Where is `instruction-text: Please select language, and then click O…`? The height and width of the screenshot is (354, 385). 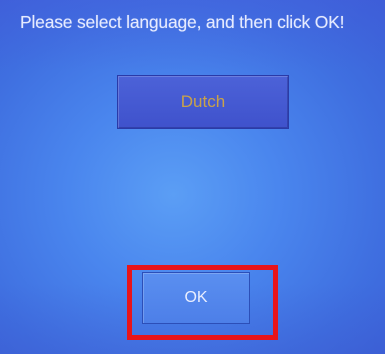 instruction-text: Please select language, and then click O… is located at coordinates (182, 22).